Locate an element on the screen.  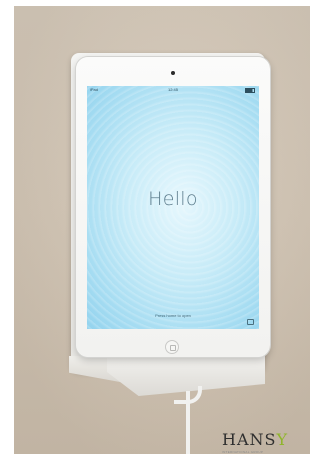
home-button is located at coordinates (172, 347).